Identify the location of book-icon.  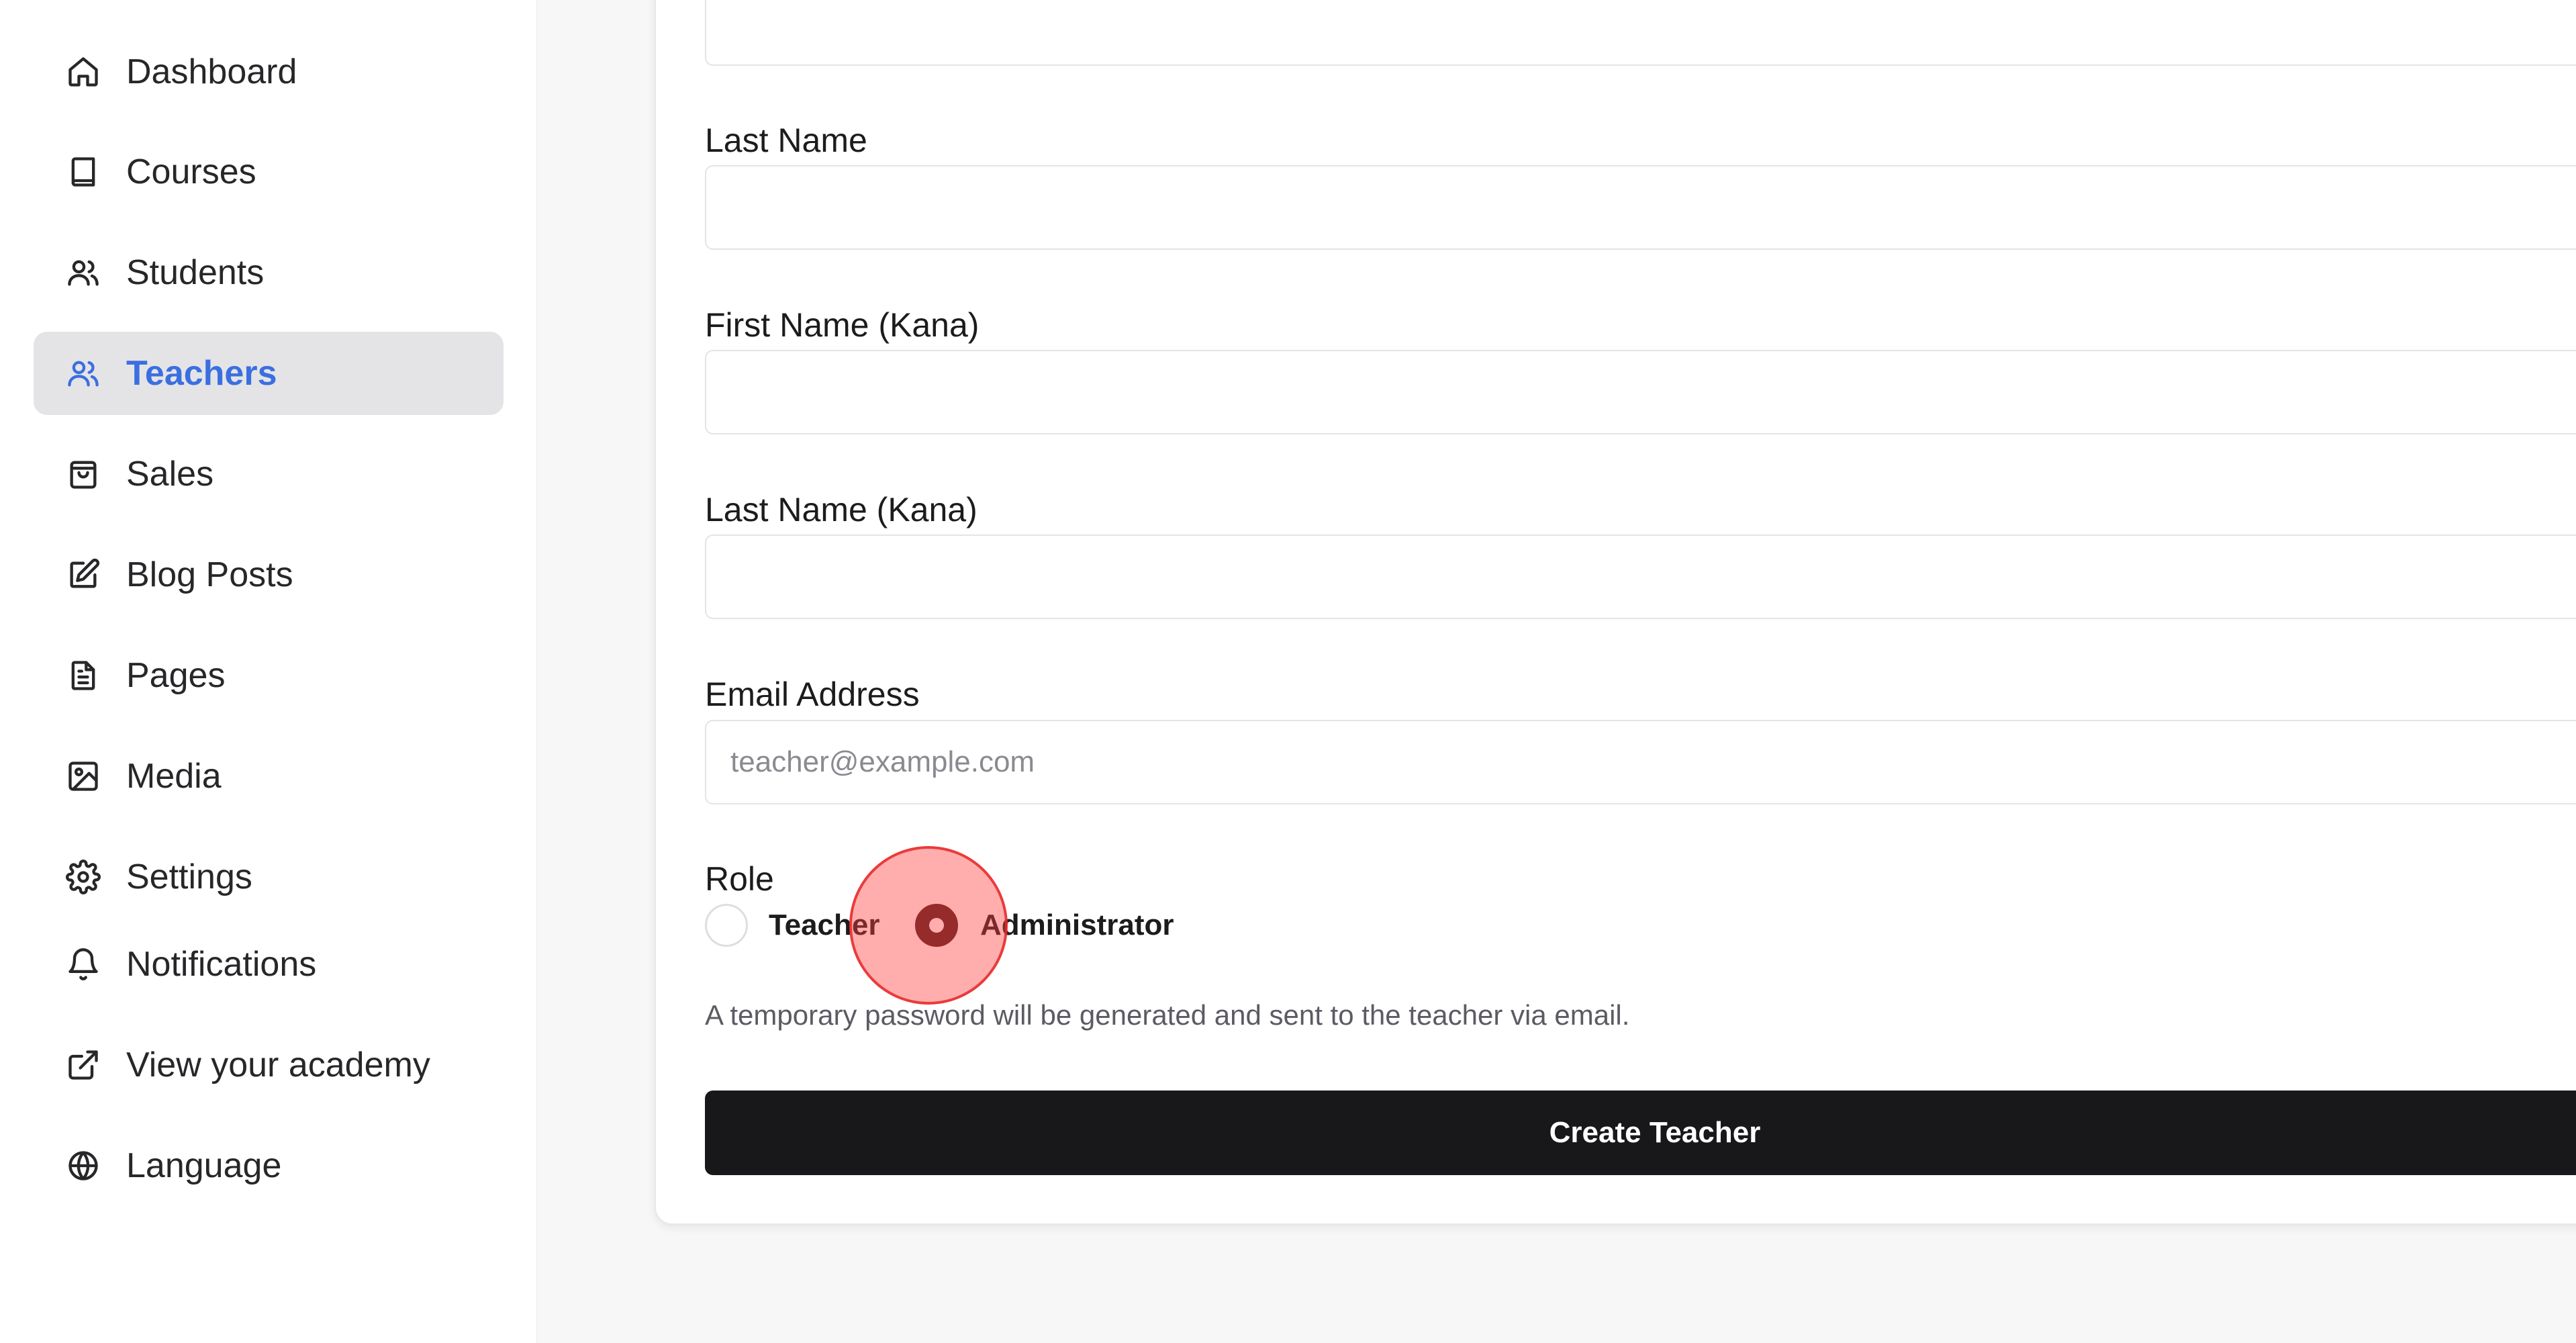
(83, 171).